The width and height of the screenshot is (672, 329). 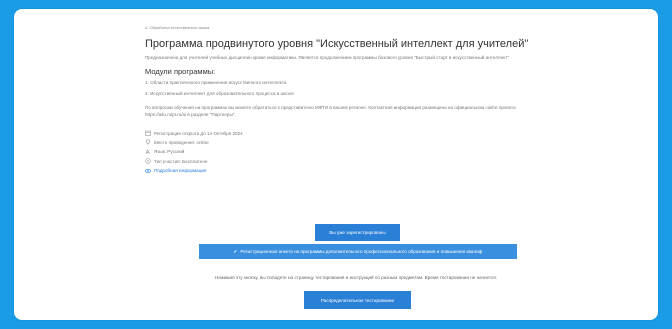 I want to click on calendar-icon, so click(x=148, y=133).